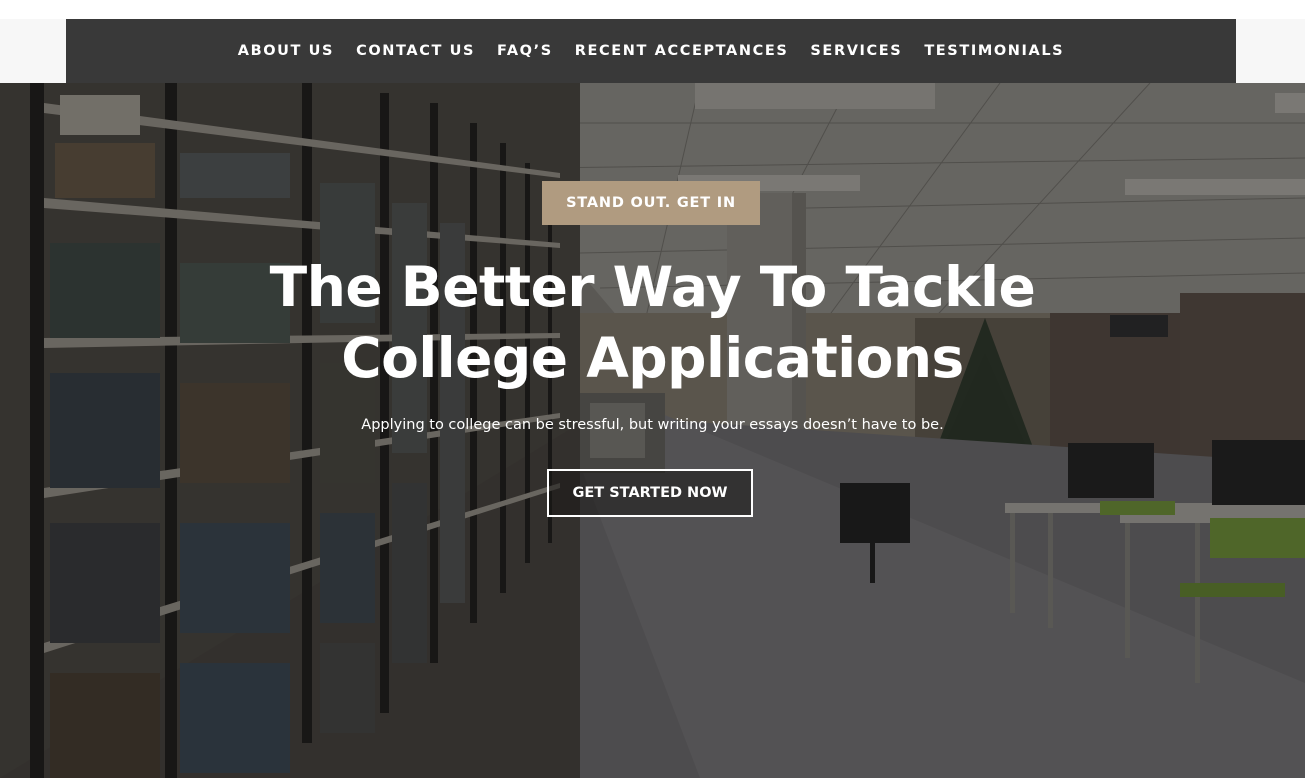  Describe the element at coordinates (856, 51) in the screenshot. I see `nav-item-services: SERVICES` at that location.